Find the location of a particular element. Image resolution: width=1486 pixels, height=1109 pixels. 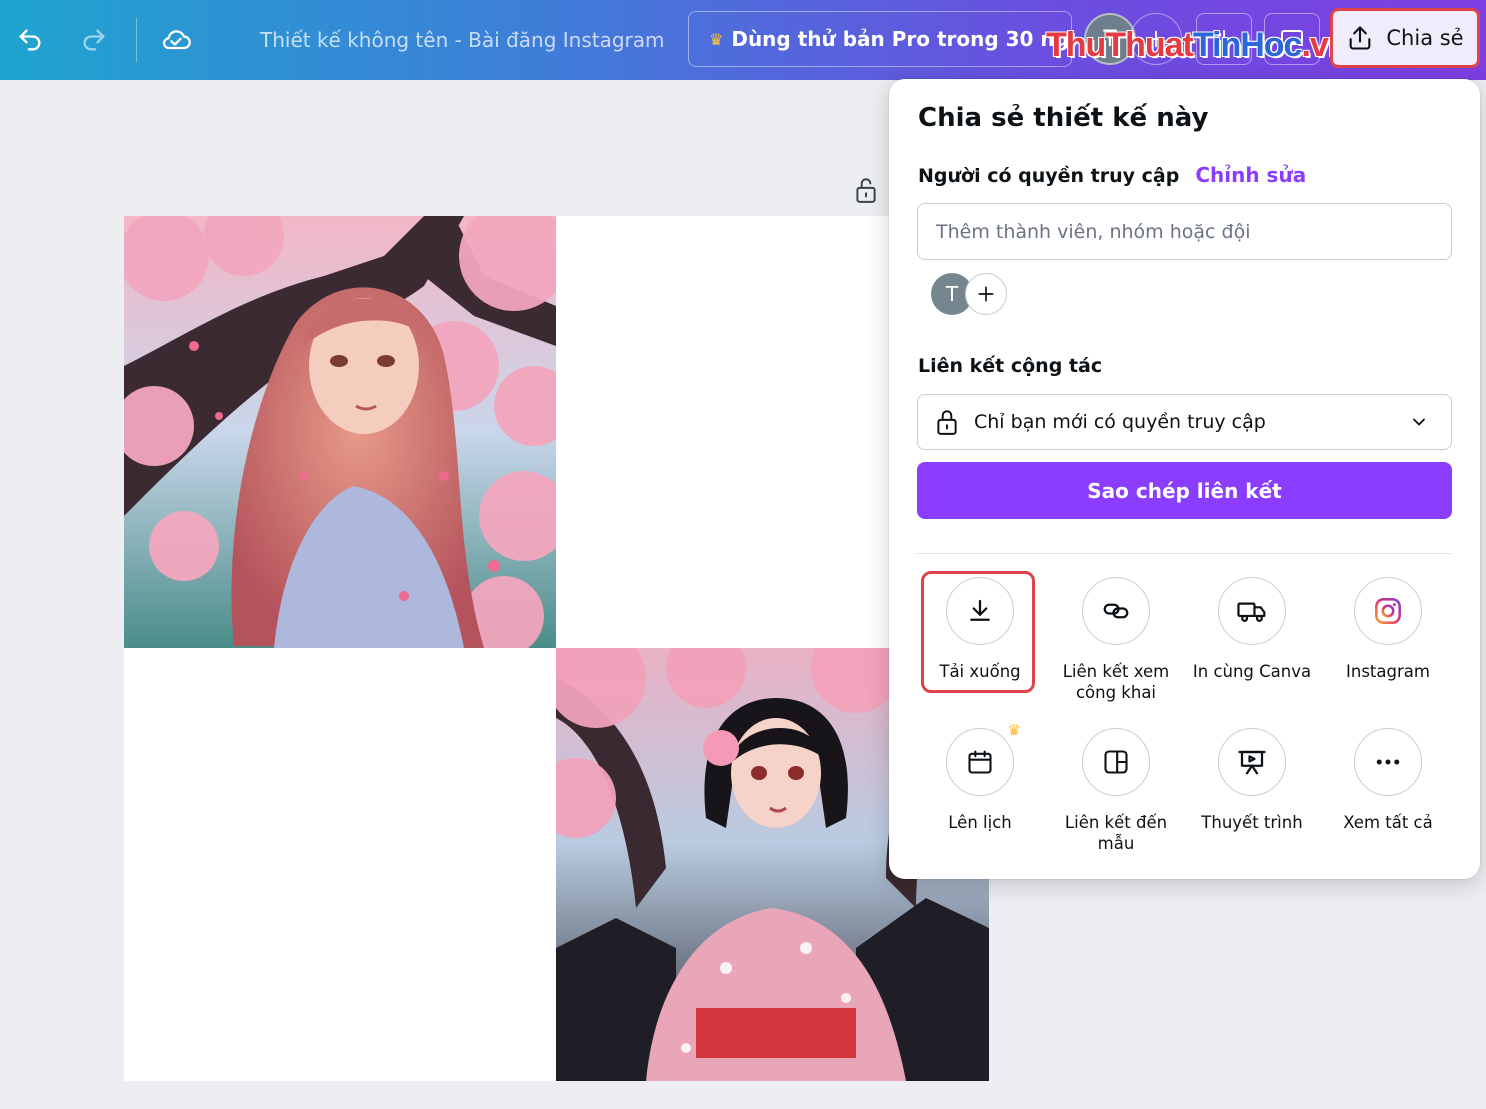

cloud-check-icon is located at coordinates (176, 40).